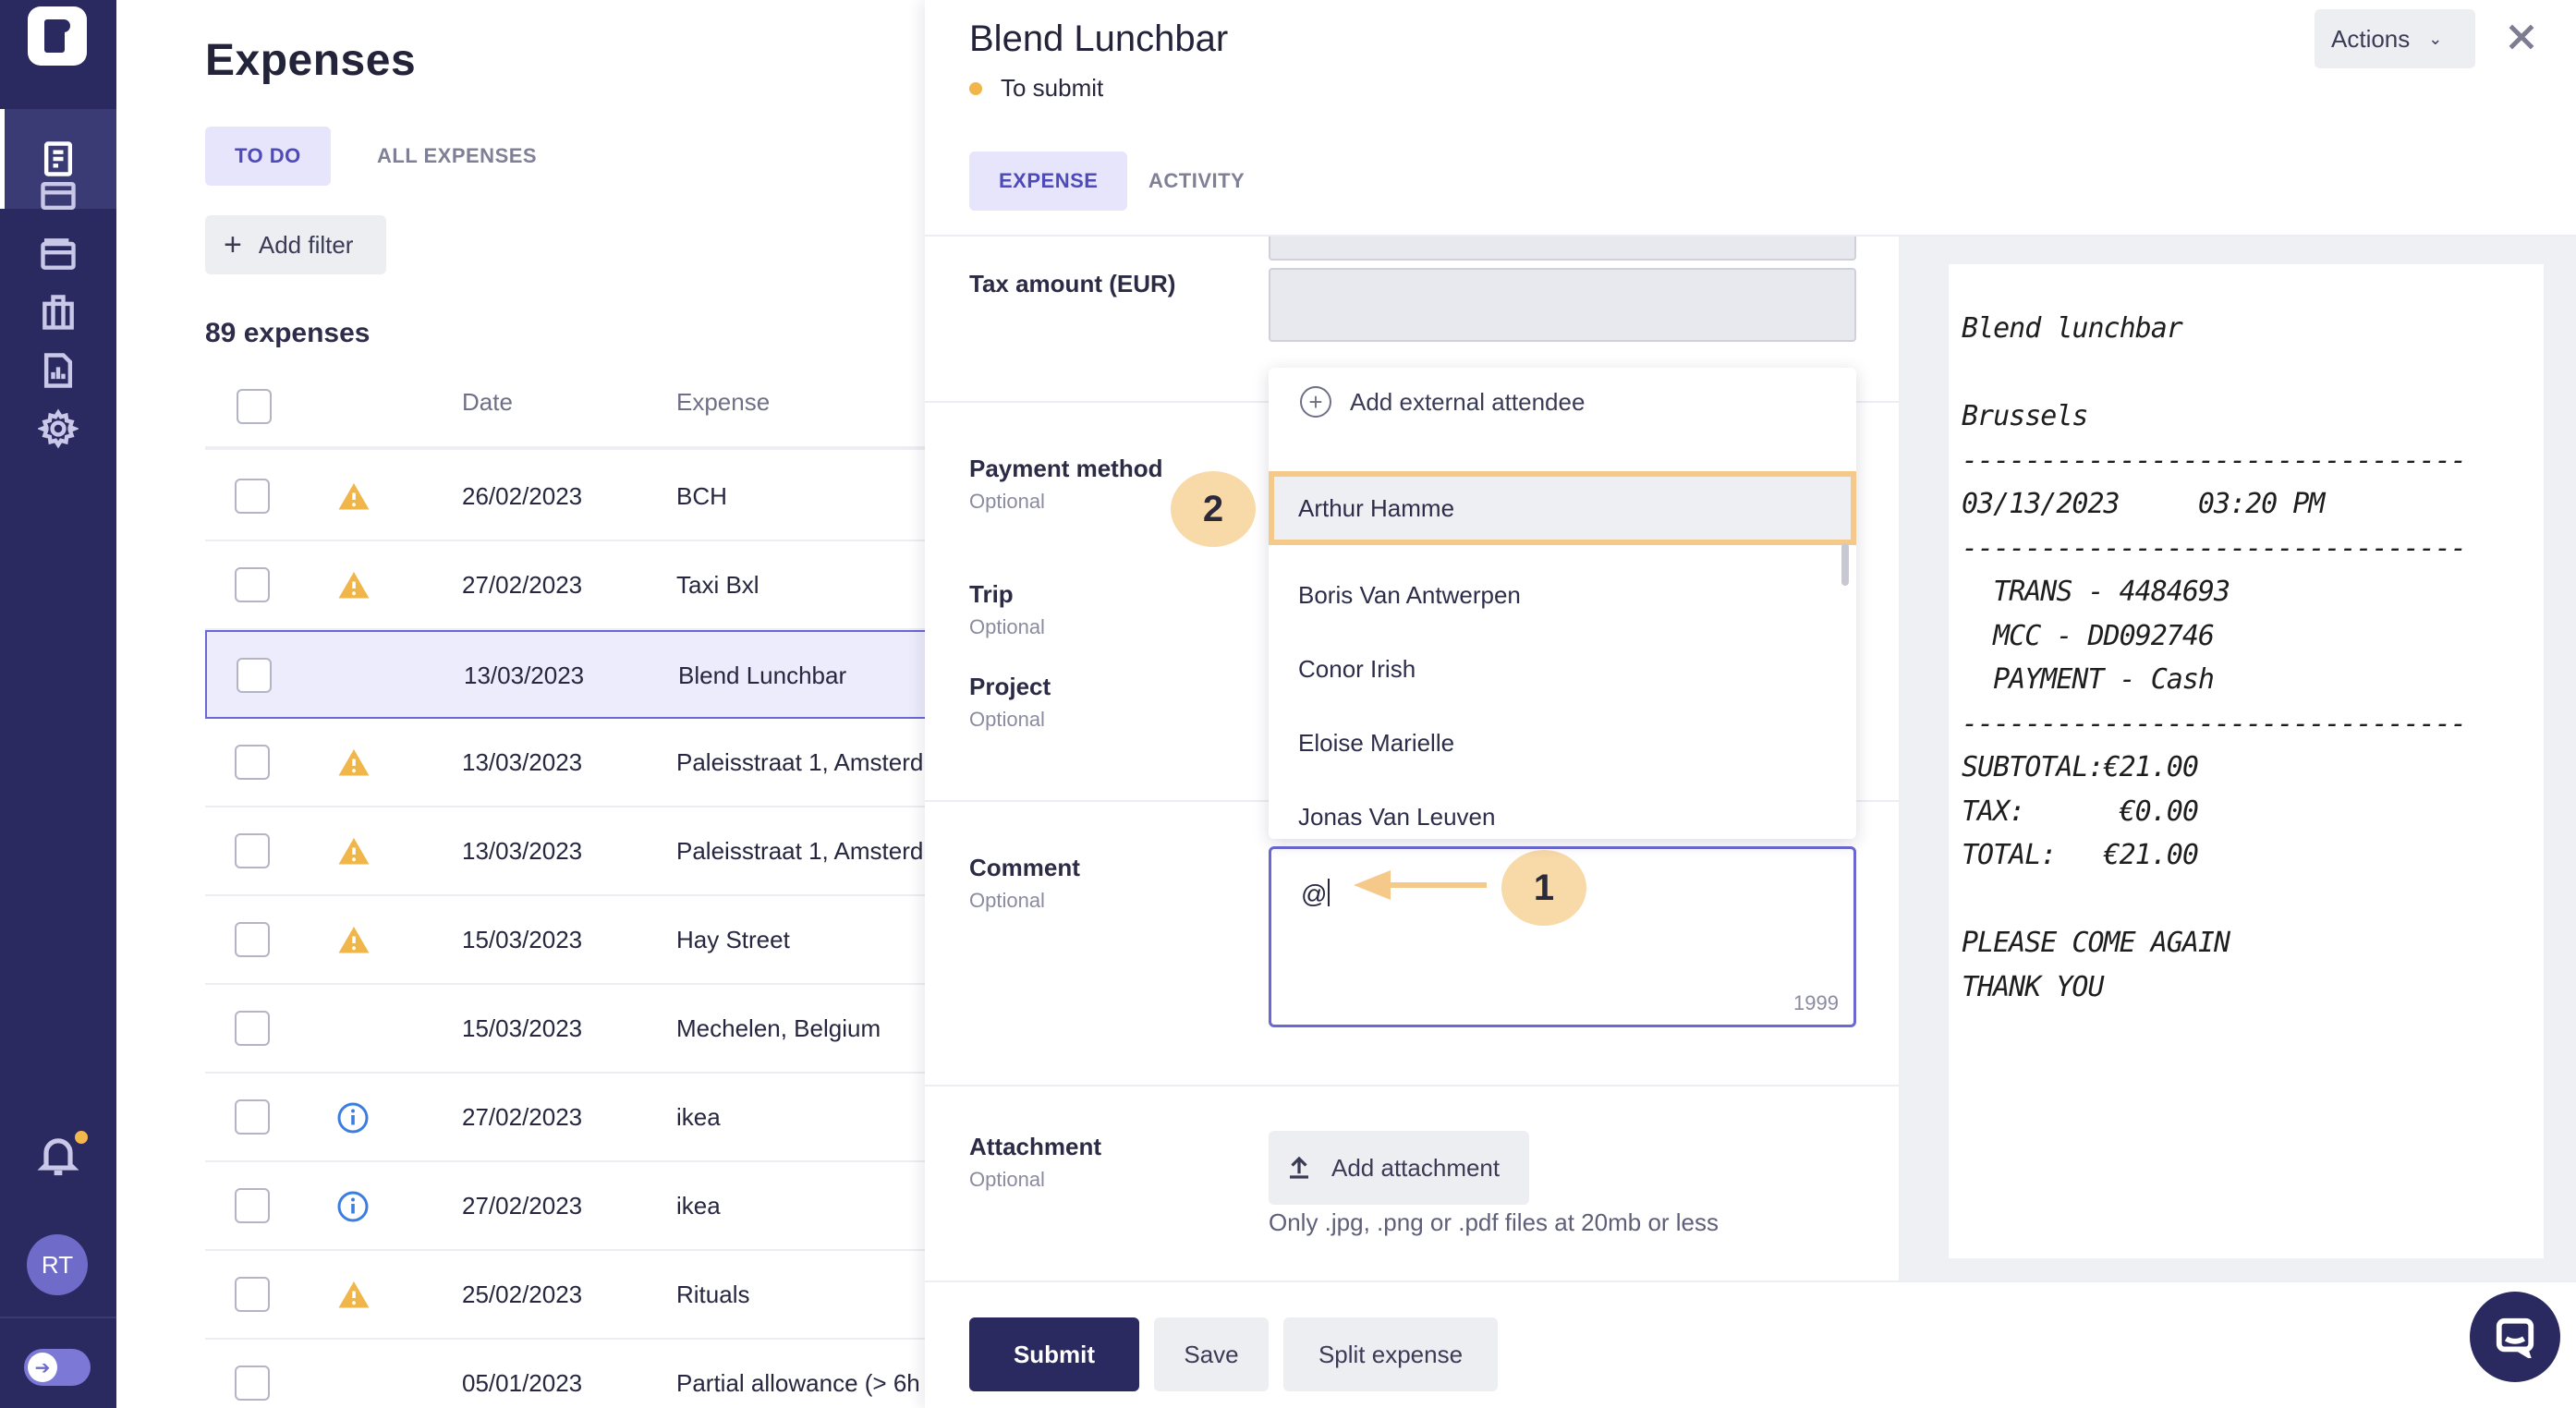 The width and height of the screenshot is (2576, 1408). I want to click on chevron-down-icon: ⌄, so click(2435, 38).